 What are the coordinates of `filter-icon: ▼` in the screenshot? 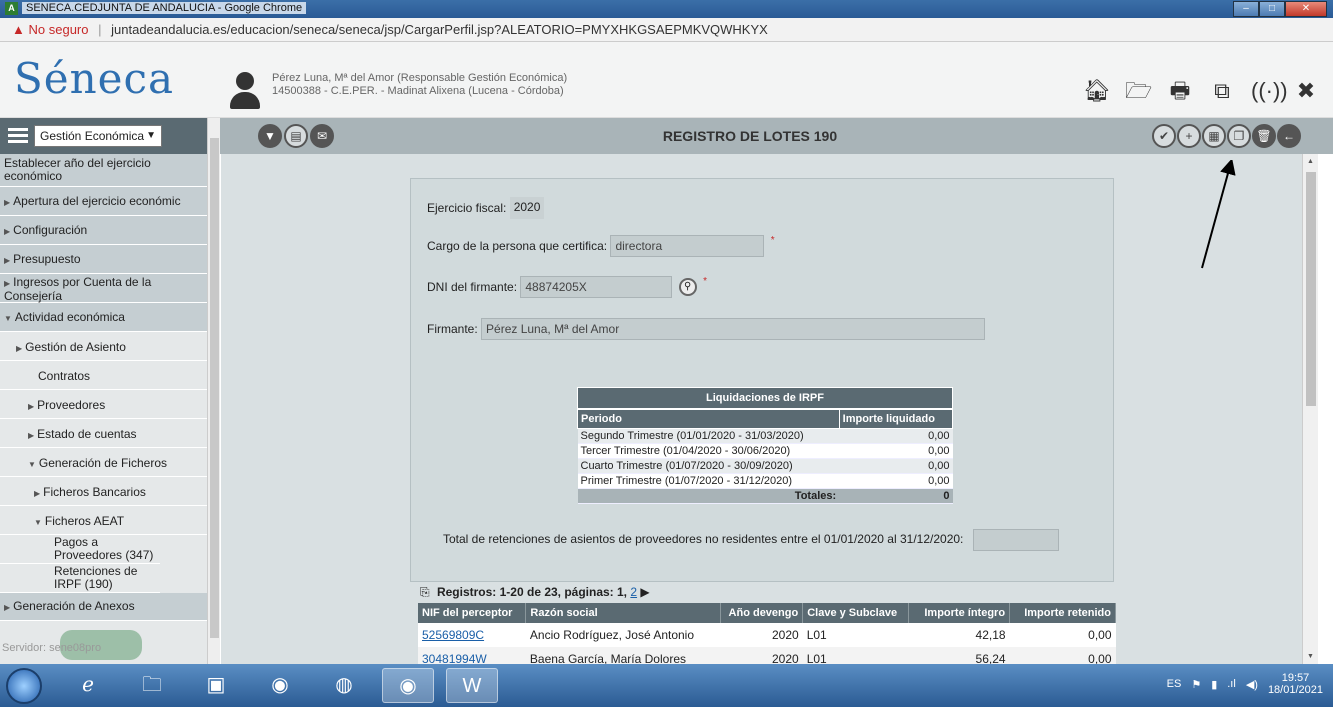 It's located at (270, 136).